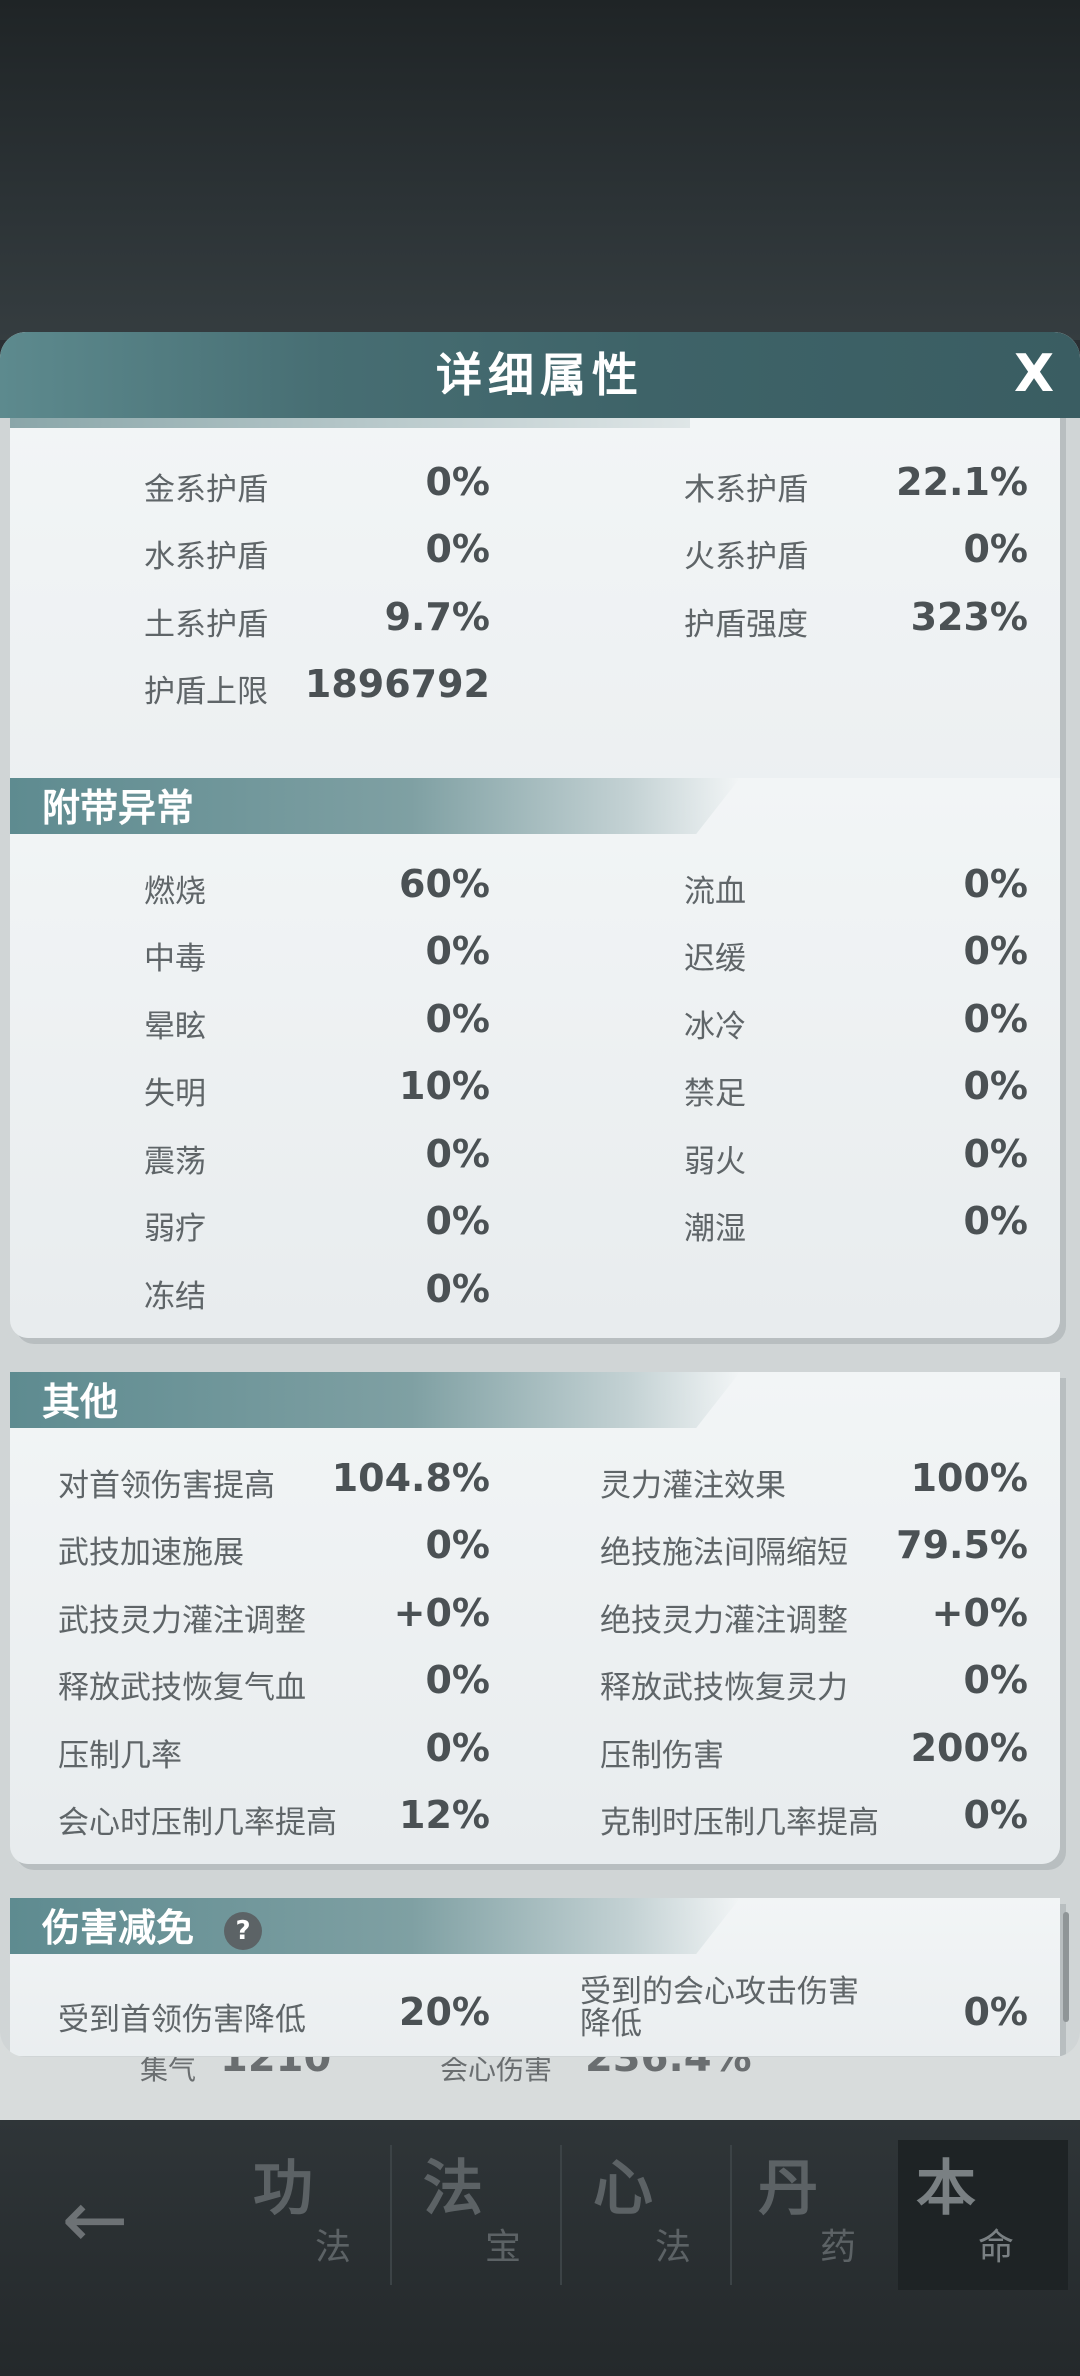 This screenshot has height=2376, width=1080. I want to click on stat-label: 燃烧, so click(175, 892).